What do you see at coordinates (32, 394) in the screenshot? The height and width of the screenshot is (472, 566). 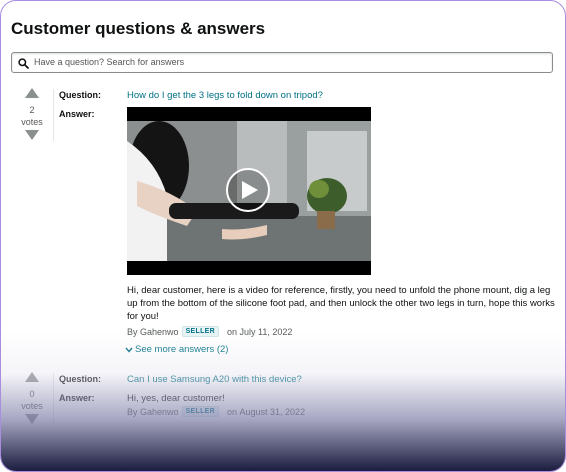 I see `vote-count: 0` at bounding box center [32, 394].